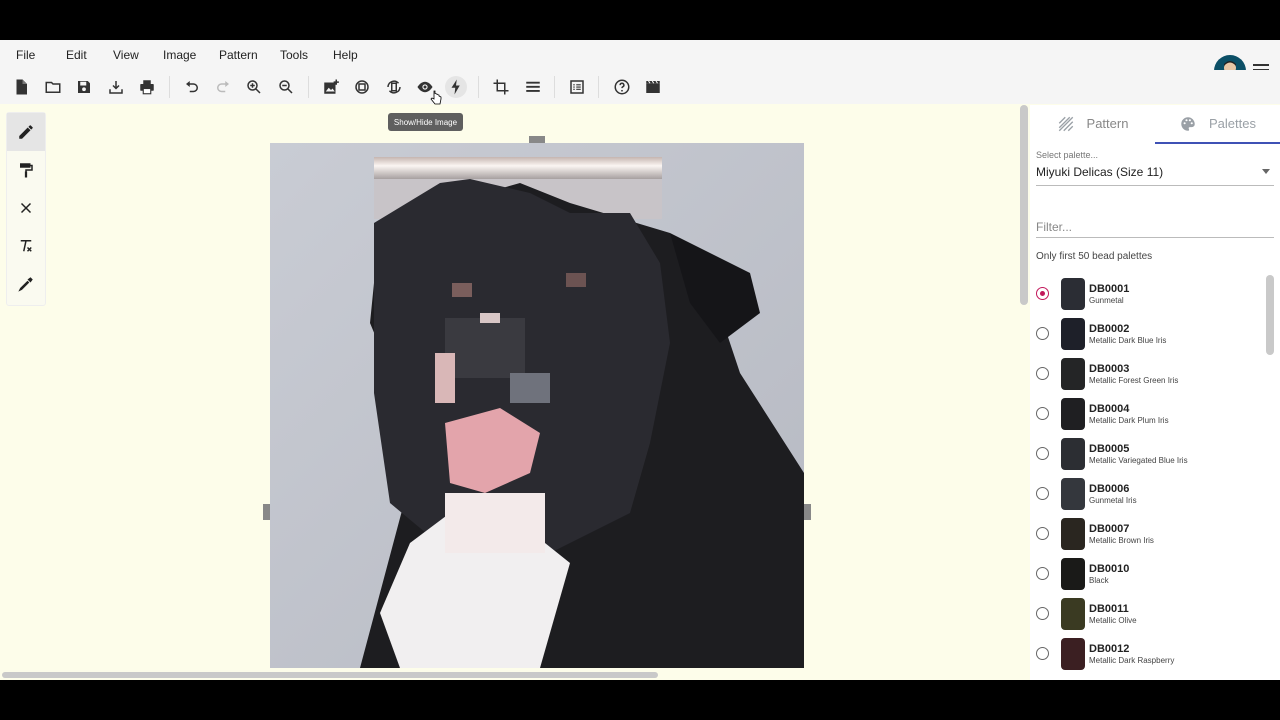 Image resolution: width=1280 pixels, height=720 pixels. Describe the element at coordinates (577, 87) in the screenshot. I see `list-icon` at that location.